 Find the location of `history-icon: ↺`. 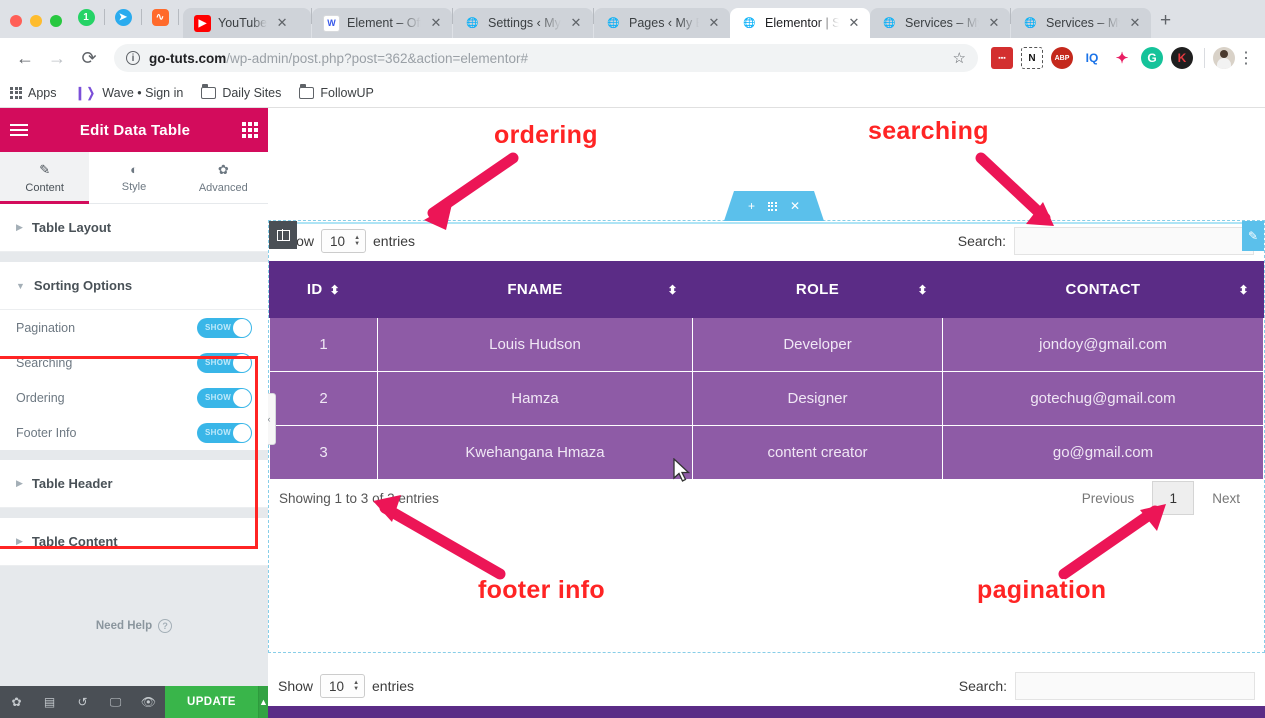

history-icon: ↺ is located at coordinates (82, 702).